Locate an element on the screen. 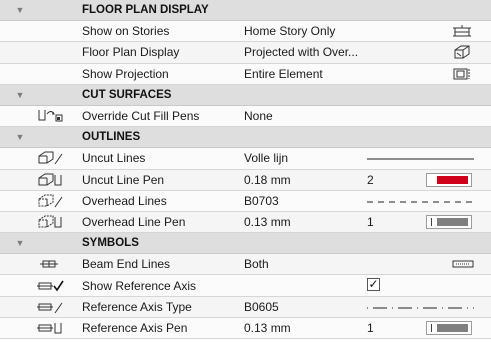 Image resolution: width=491 pixels, height=358 pixels. row-value: B0605 is located at coordinates (261, 307).